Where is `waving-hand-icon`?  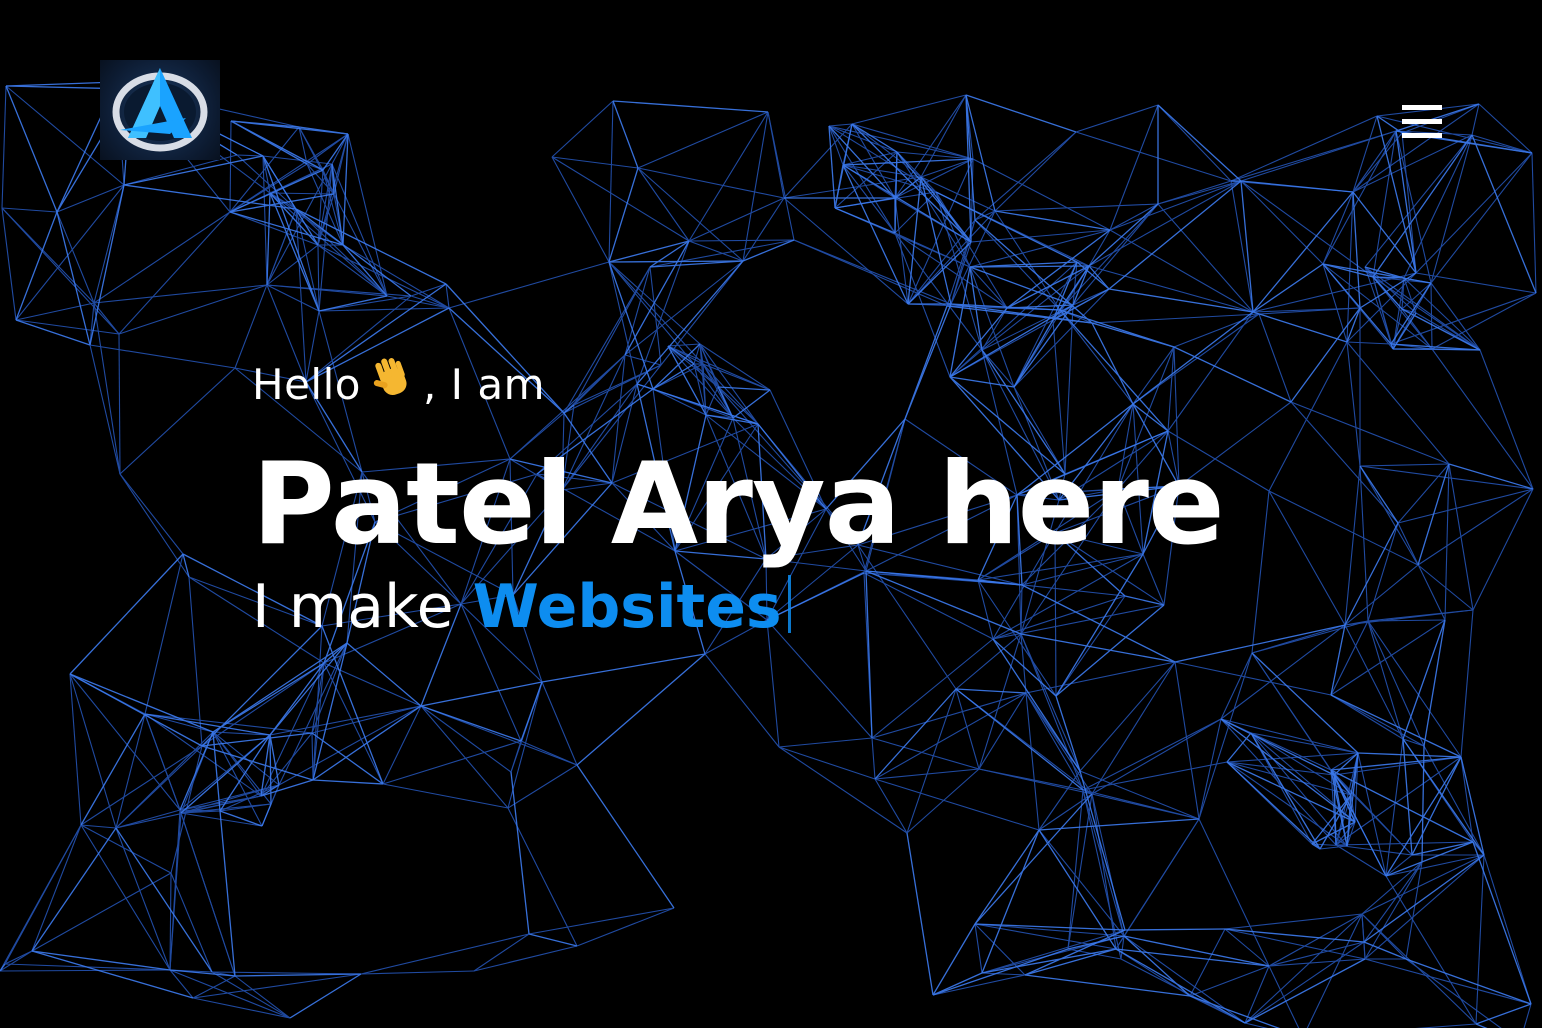
waving-hand-icon is located at coordinates (392, 380).